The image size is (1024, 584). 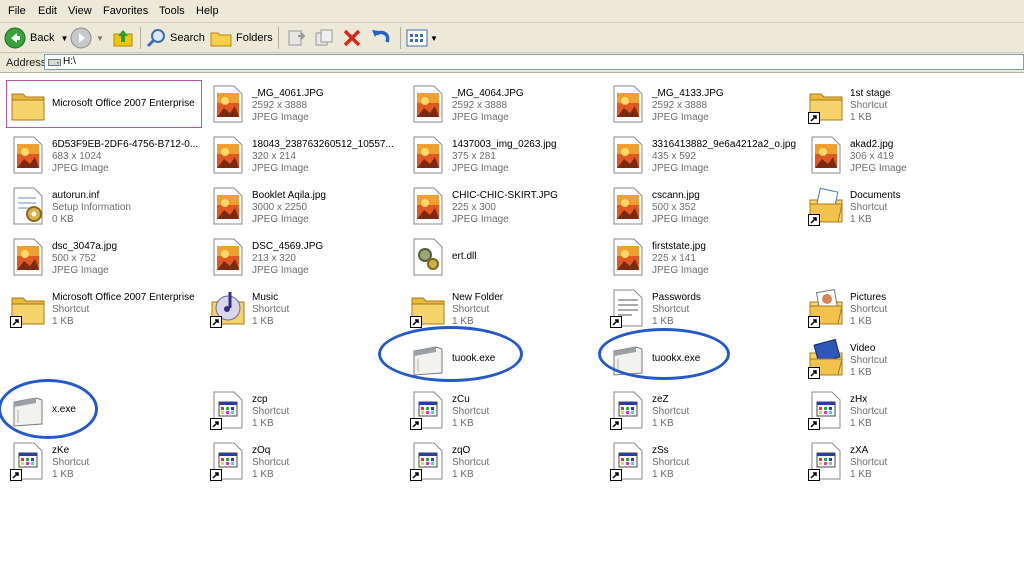 I want to click on toolbar-separator, so click(x=400, y=38).